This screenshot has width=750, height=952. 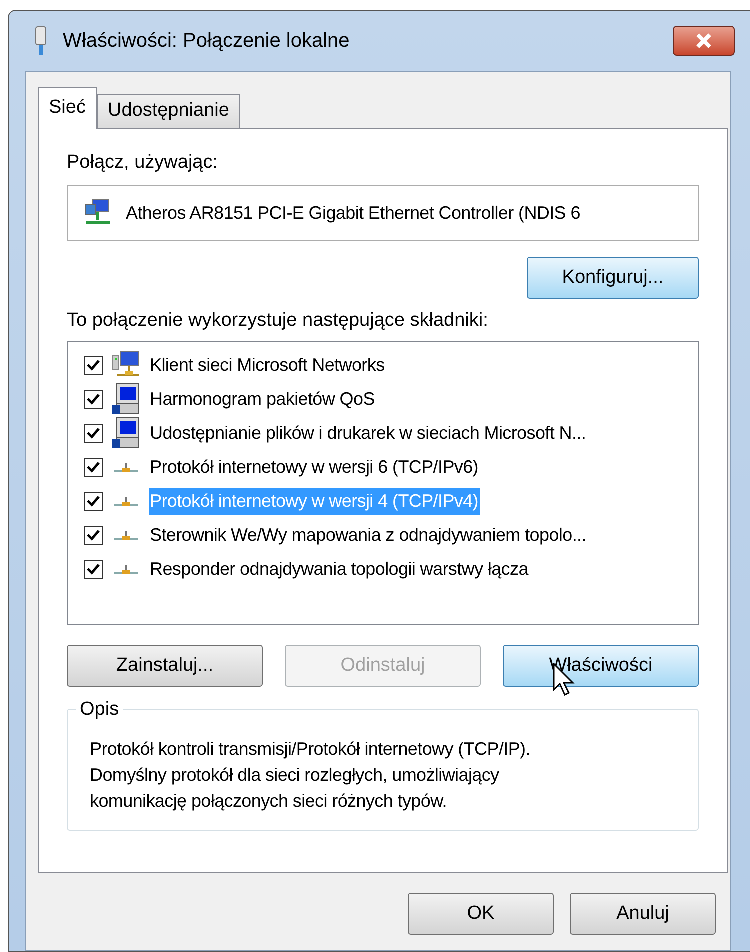 I want to click on component-item: Harmonogram pakietów QoS, so click(x=262, y=399).